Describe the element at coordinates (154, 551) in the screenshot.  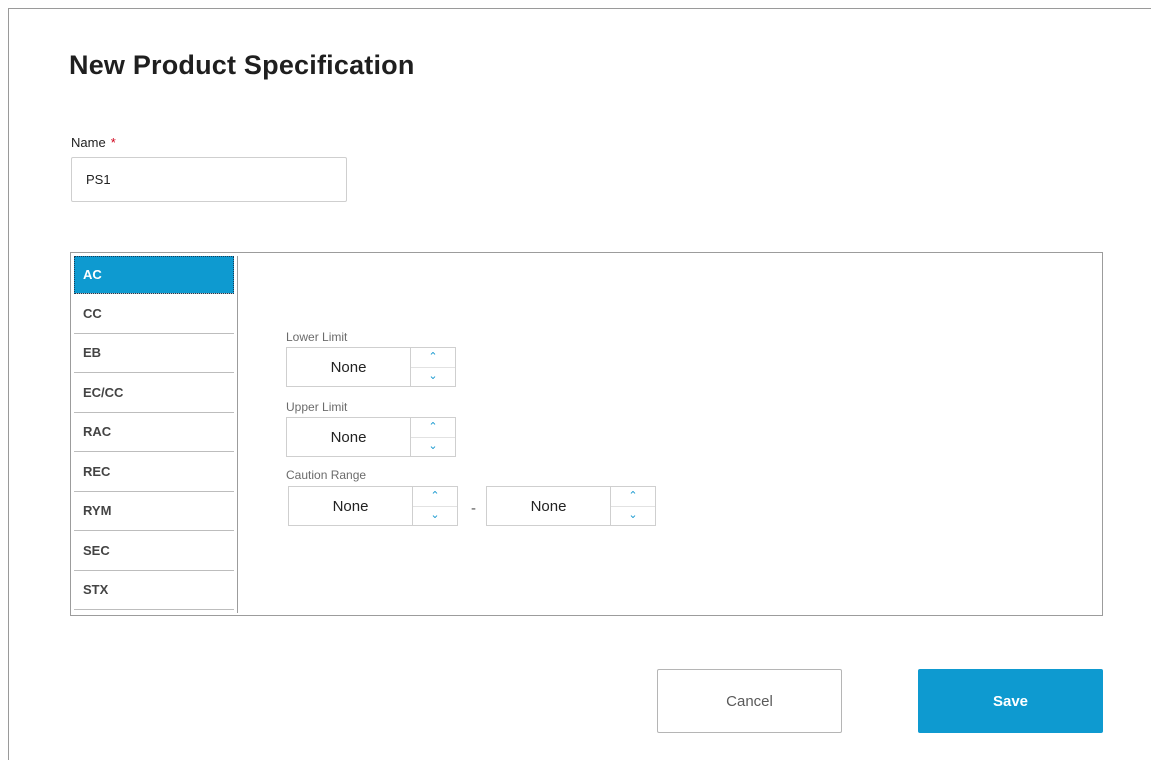
I see `spec-list-item-sec: SEC` at that location.